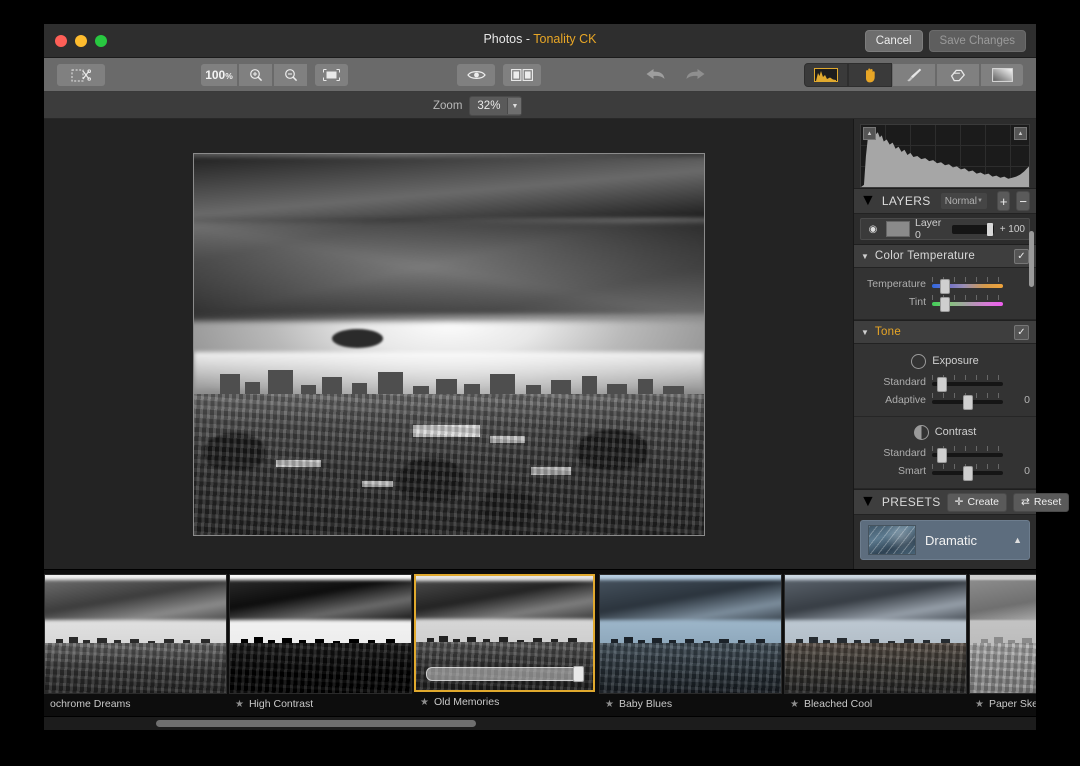 Image resolution: width=1080 pixels, height=766 pixels. I want to click on preset-caption: ochrome Dreams, so click(134, 704).